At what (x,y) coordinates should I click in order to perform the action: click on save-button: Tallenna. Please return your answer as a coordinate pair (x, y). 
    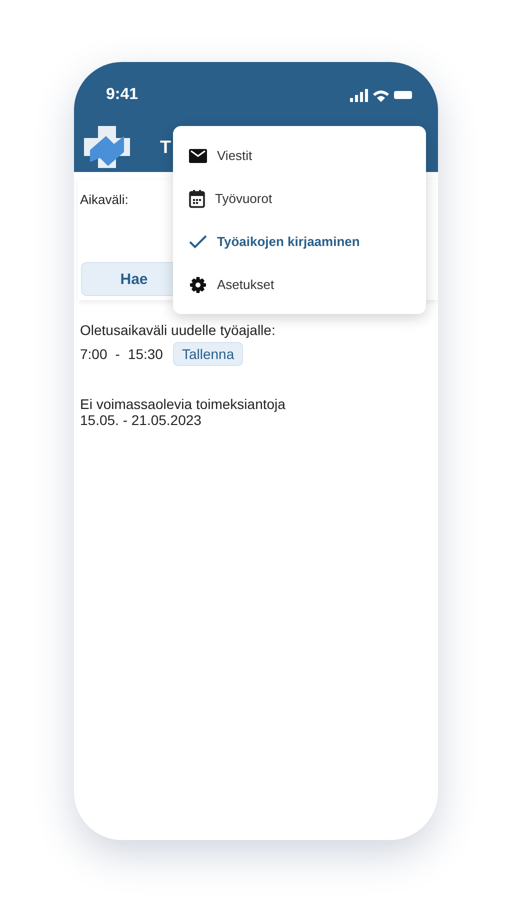
    Looking at the image, I should click on (208, 354).